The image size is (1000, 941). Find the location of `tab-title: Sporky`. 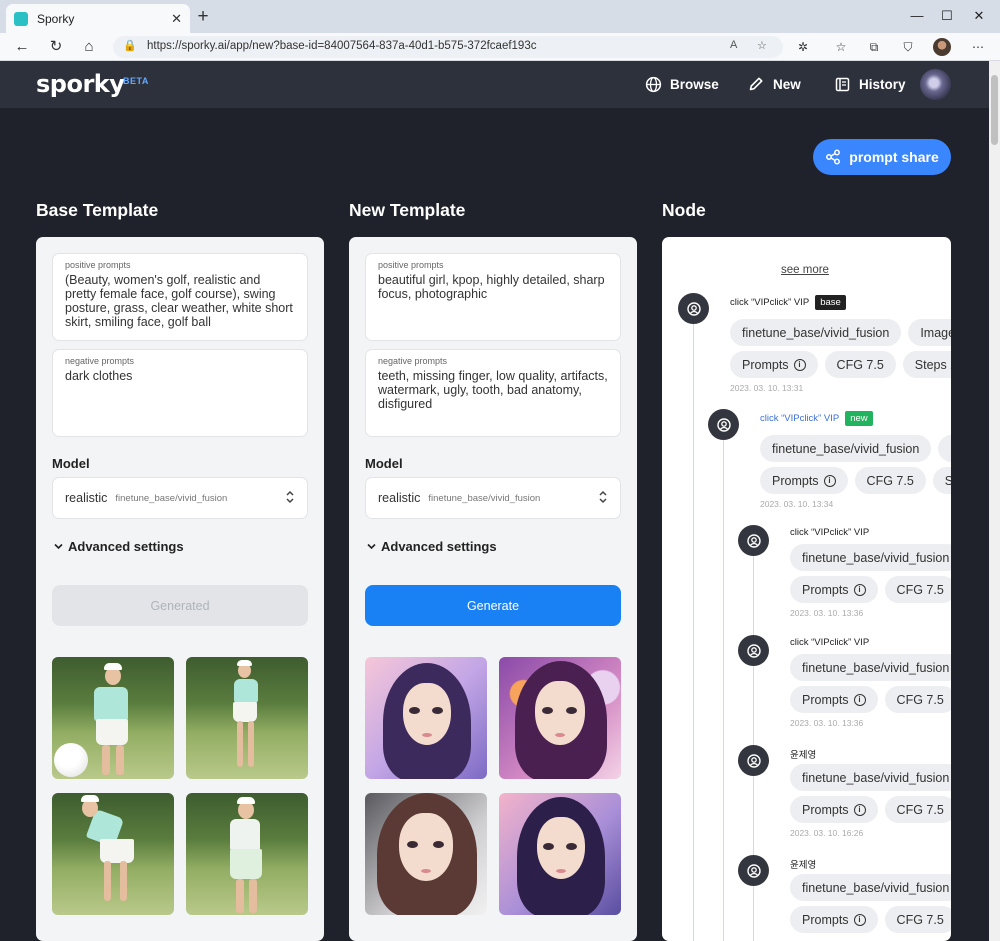

tab-title: Sporky is located at coordinates (56, 18).